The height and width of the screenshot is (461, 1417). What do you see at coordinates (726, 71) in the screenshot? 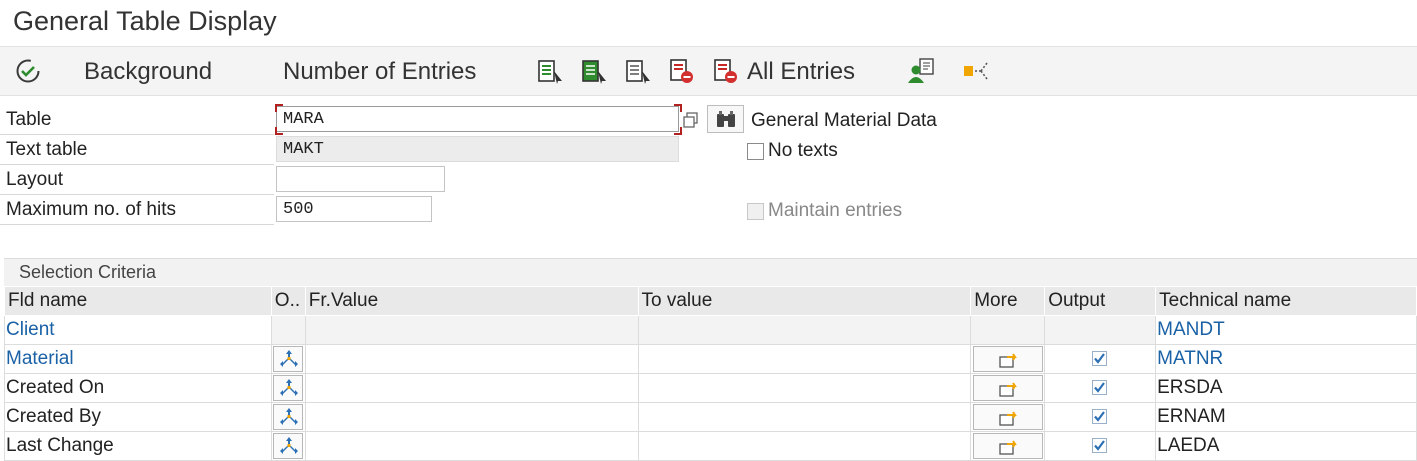
I see `delete-all-icon` at bounding box center [726, 71].